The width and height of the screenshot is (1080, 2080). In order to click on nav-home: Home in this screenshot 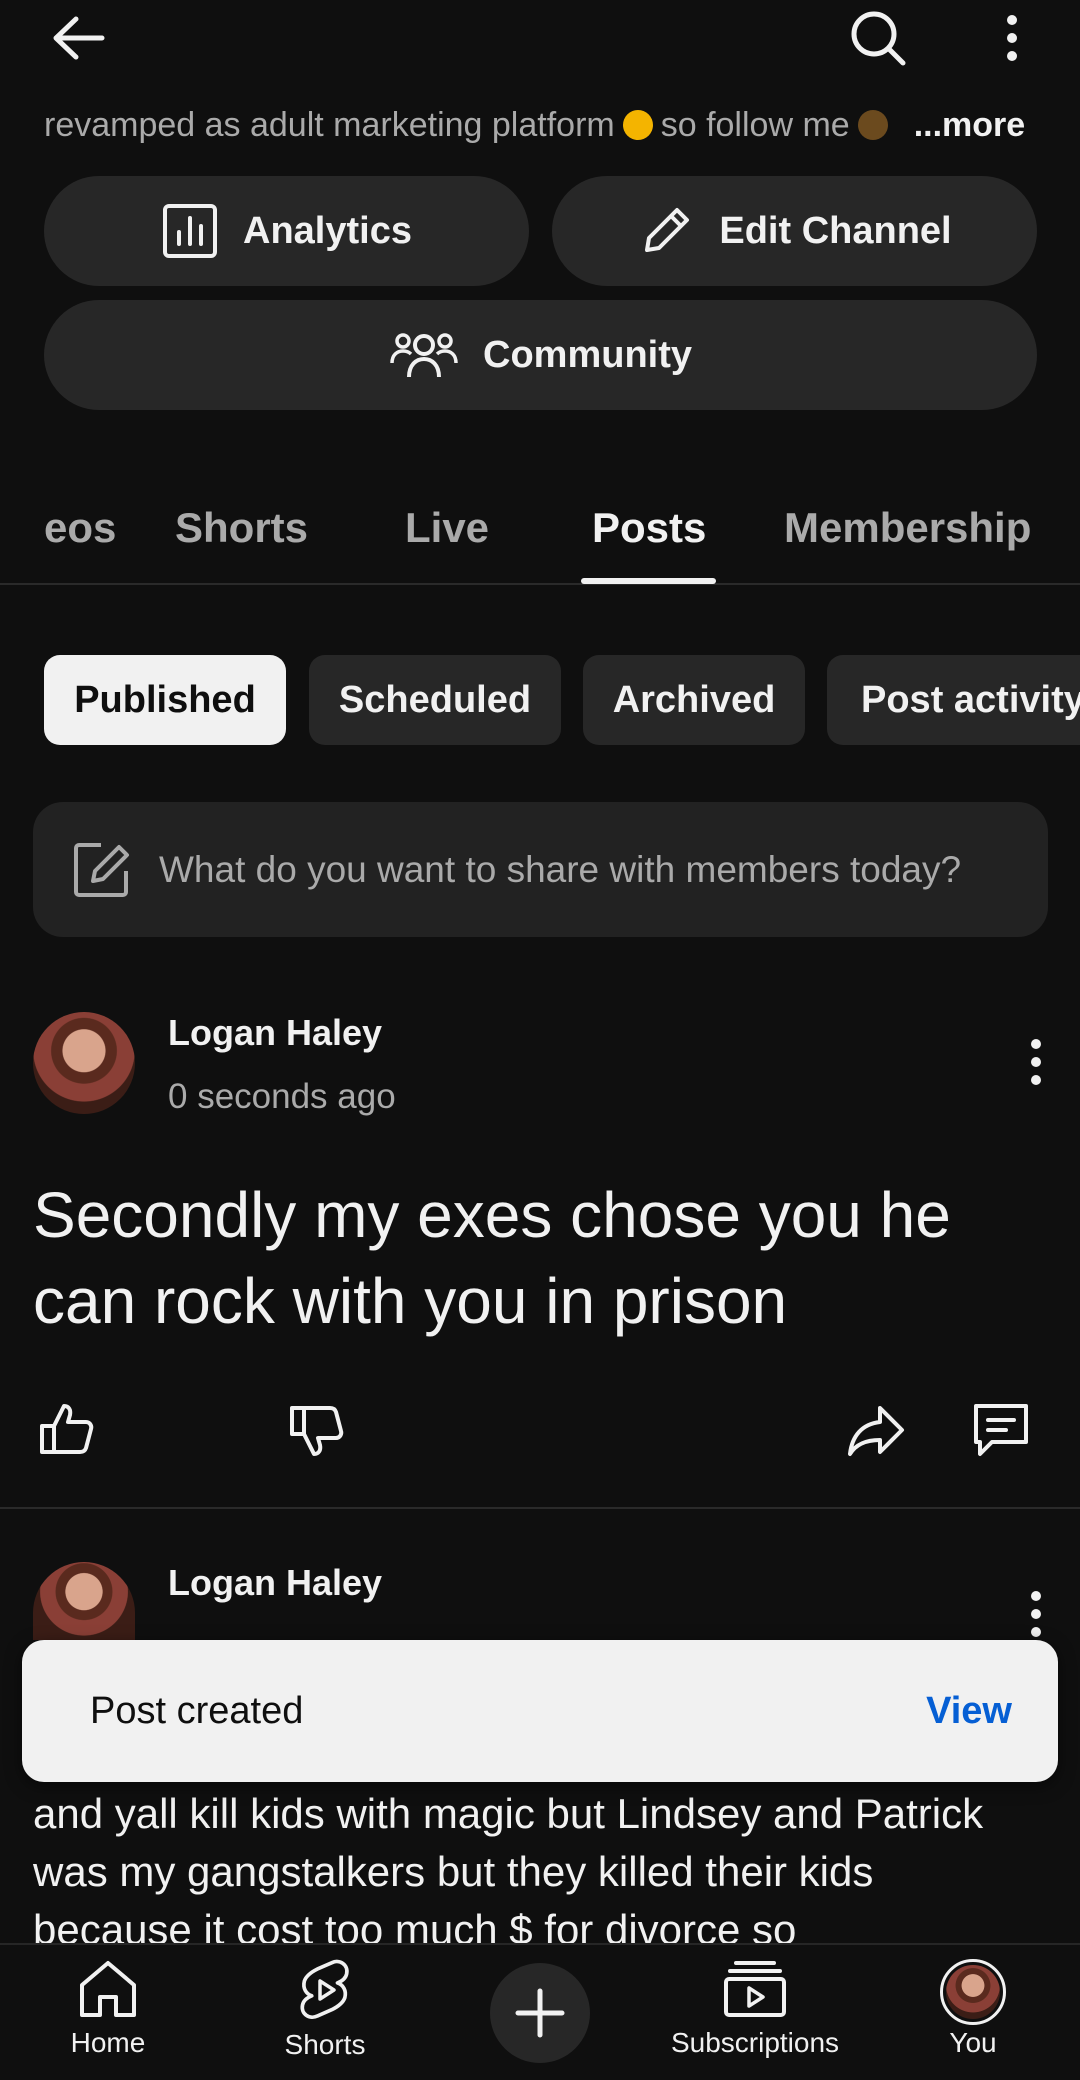, I will do `click(108, 2009)`.